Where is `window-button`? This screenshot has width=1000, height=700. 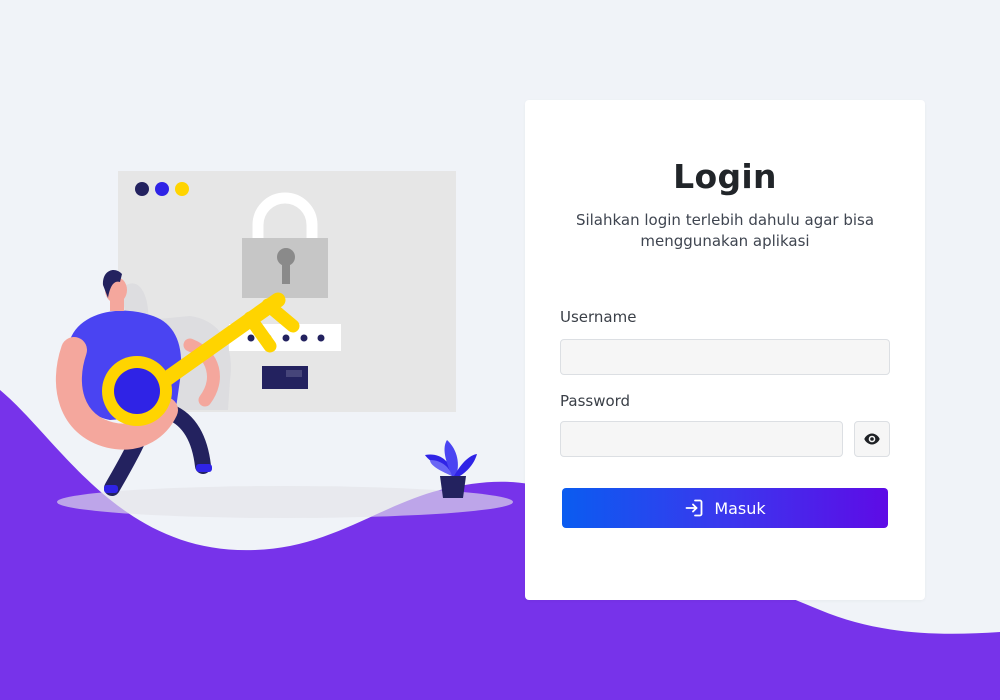 window-button is located at coordinates (285, 377).